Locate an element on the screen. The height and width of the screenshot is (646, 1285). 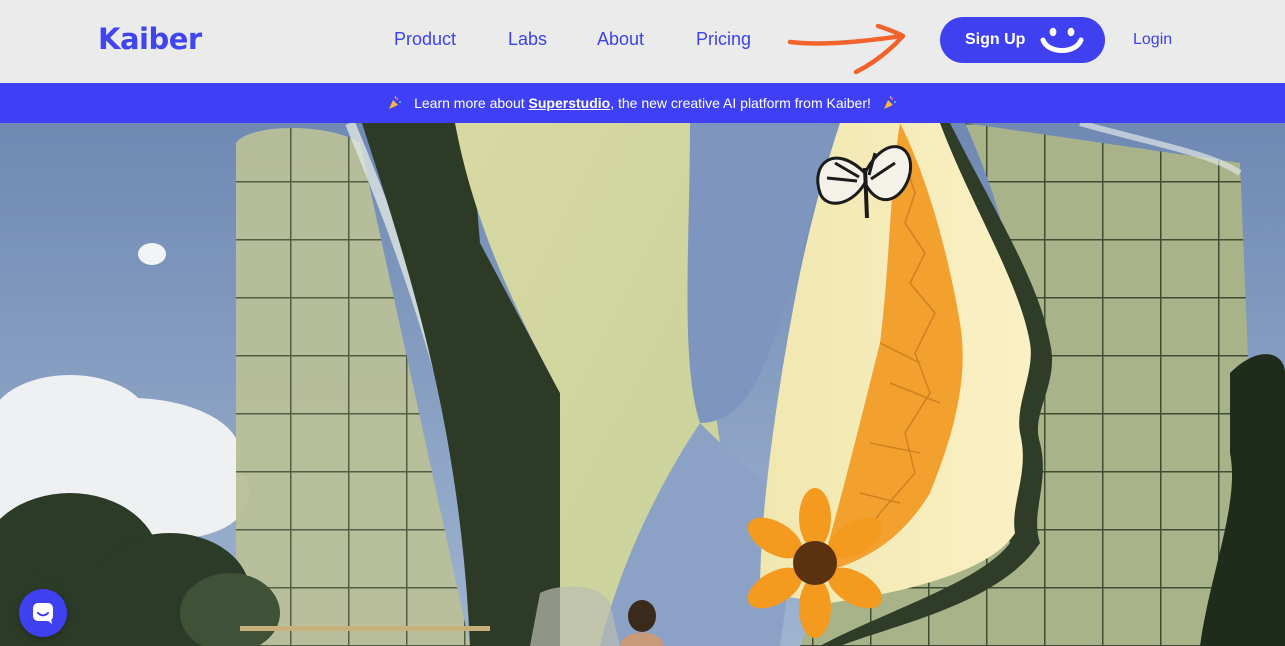
kaiber-logo: Kaiber is located at coordinates (150, 39).